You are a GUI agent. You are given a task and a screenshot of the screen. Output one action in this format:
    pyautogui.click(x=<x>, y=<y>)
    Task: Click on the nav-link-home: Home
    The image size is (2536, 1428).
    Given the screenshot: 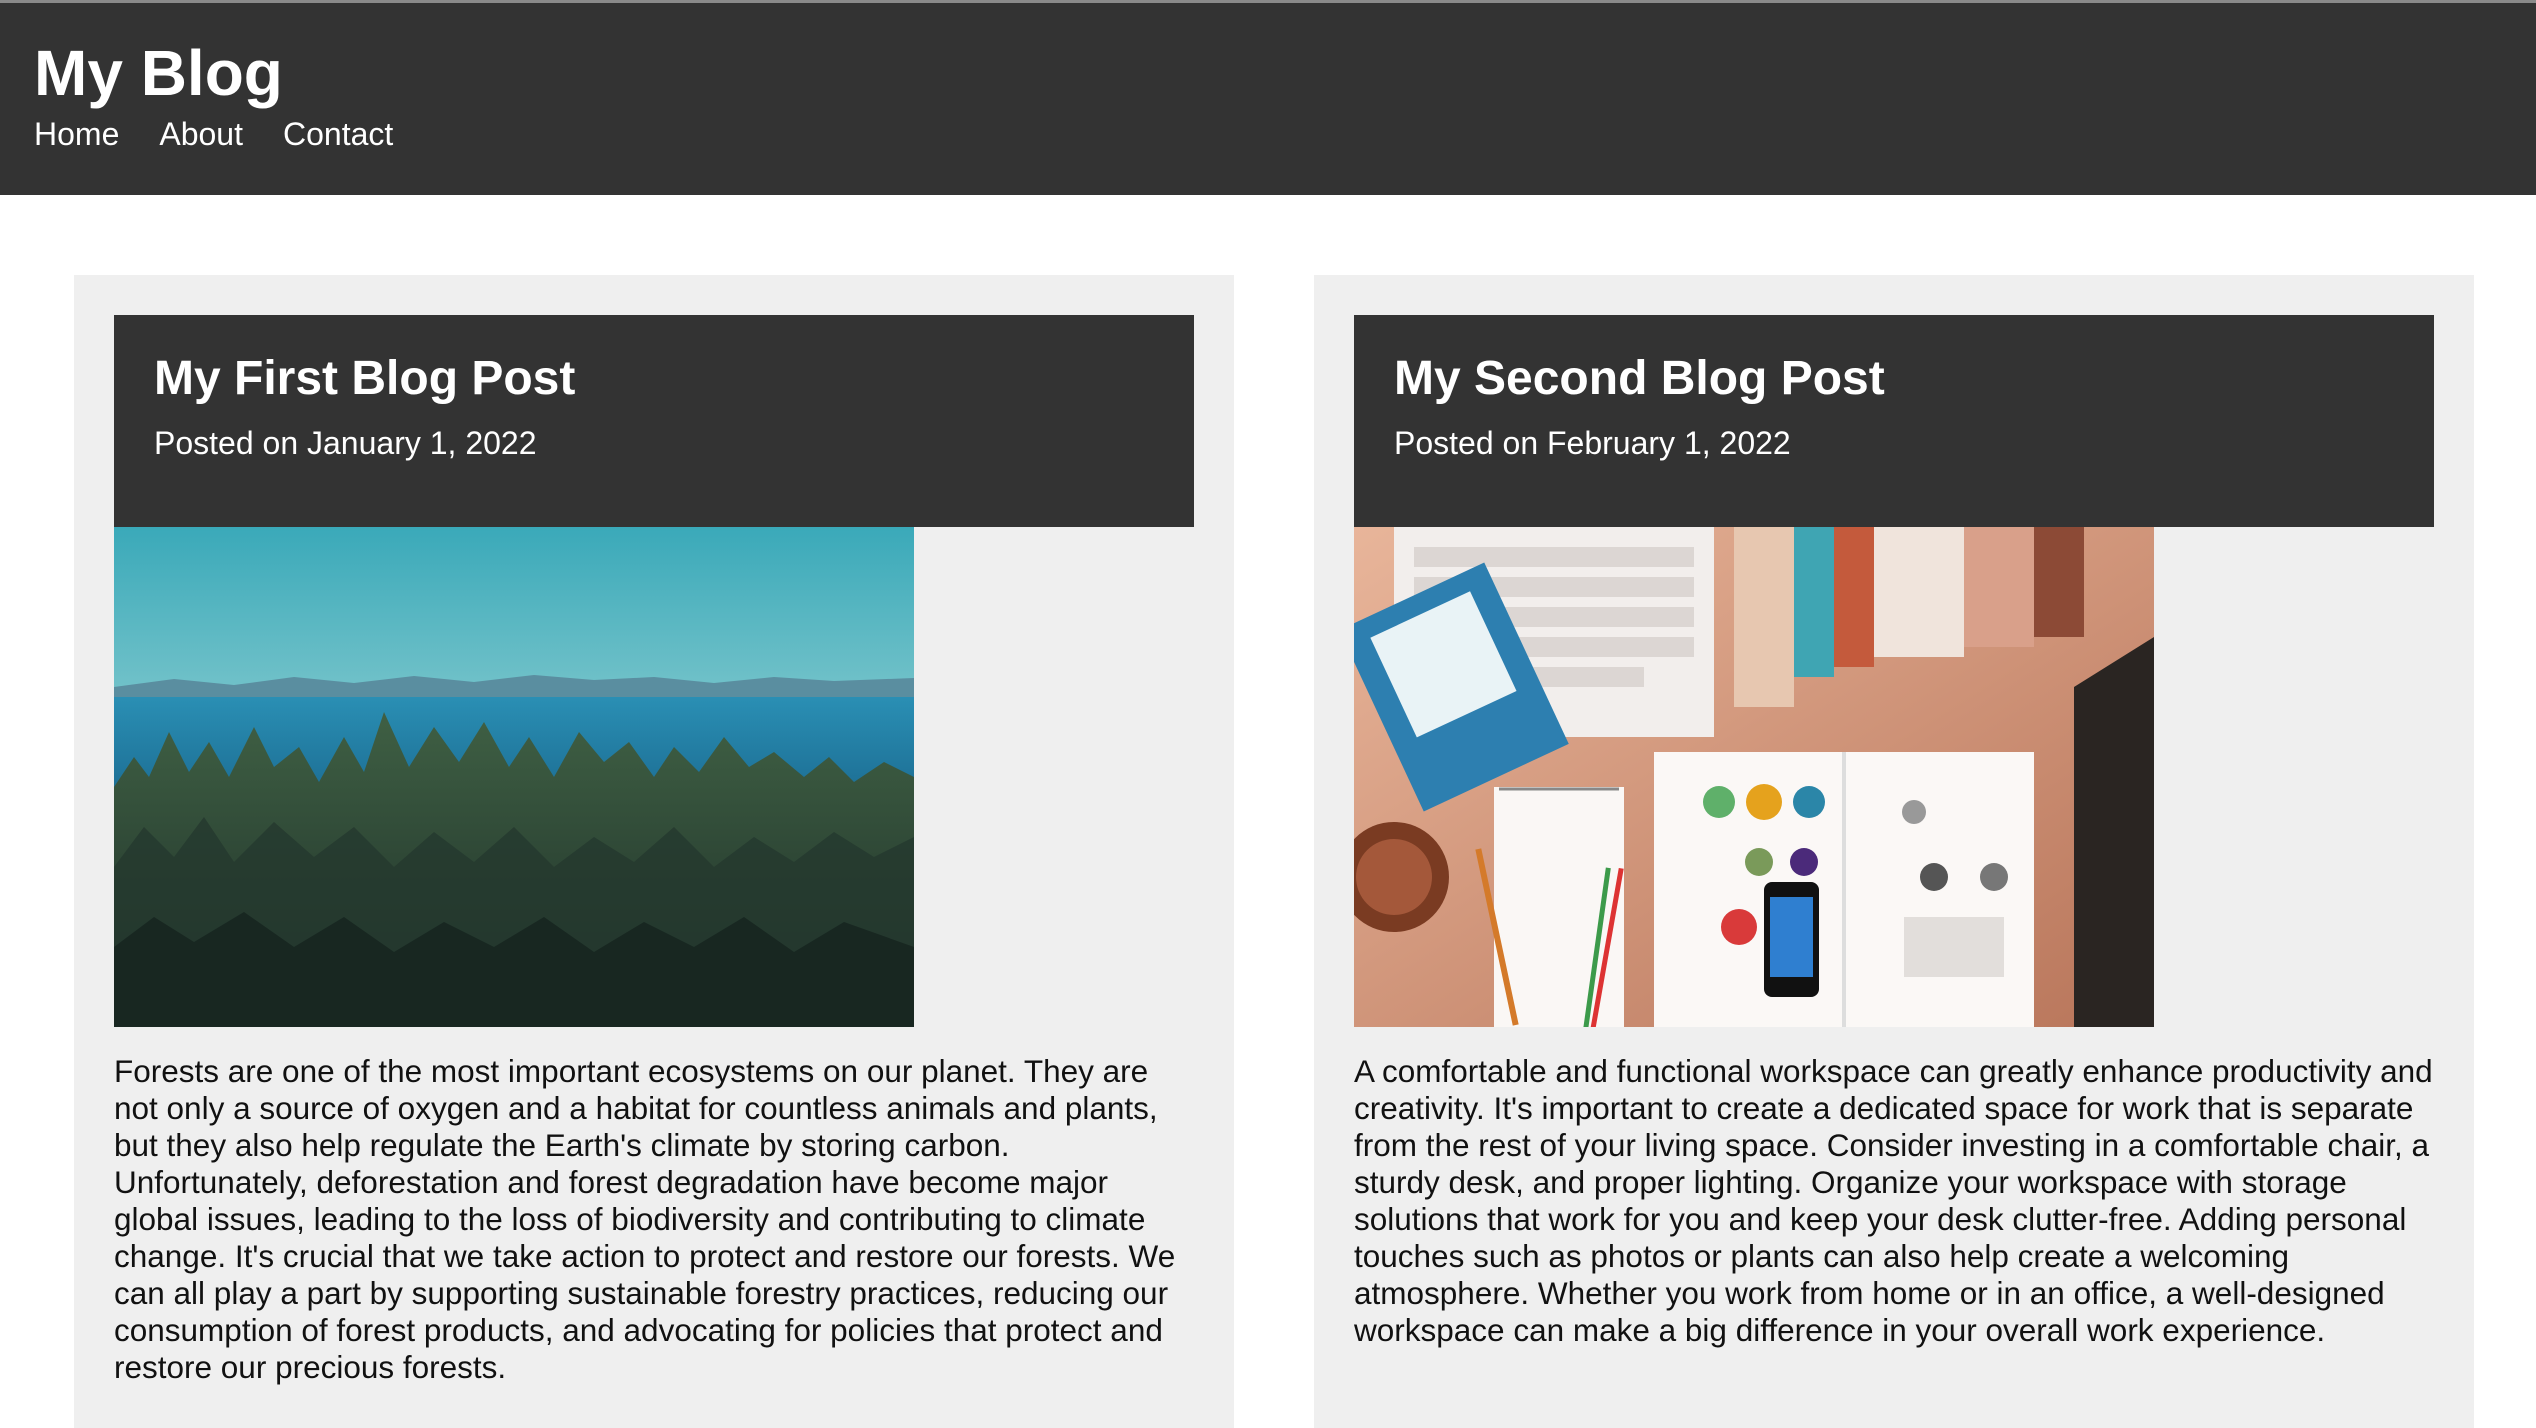 What is the action you would take?
    pyautogui.click(x=76, y=134)
    